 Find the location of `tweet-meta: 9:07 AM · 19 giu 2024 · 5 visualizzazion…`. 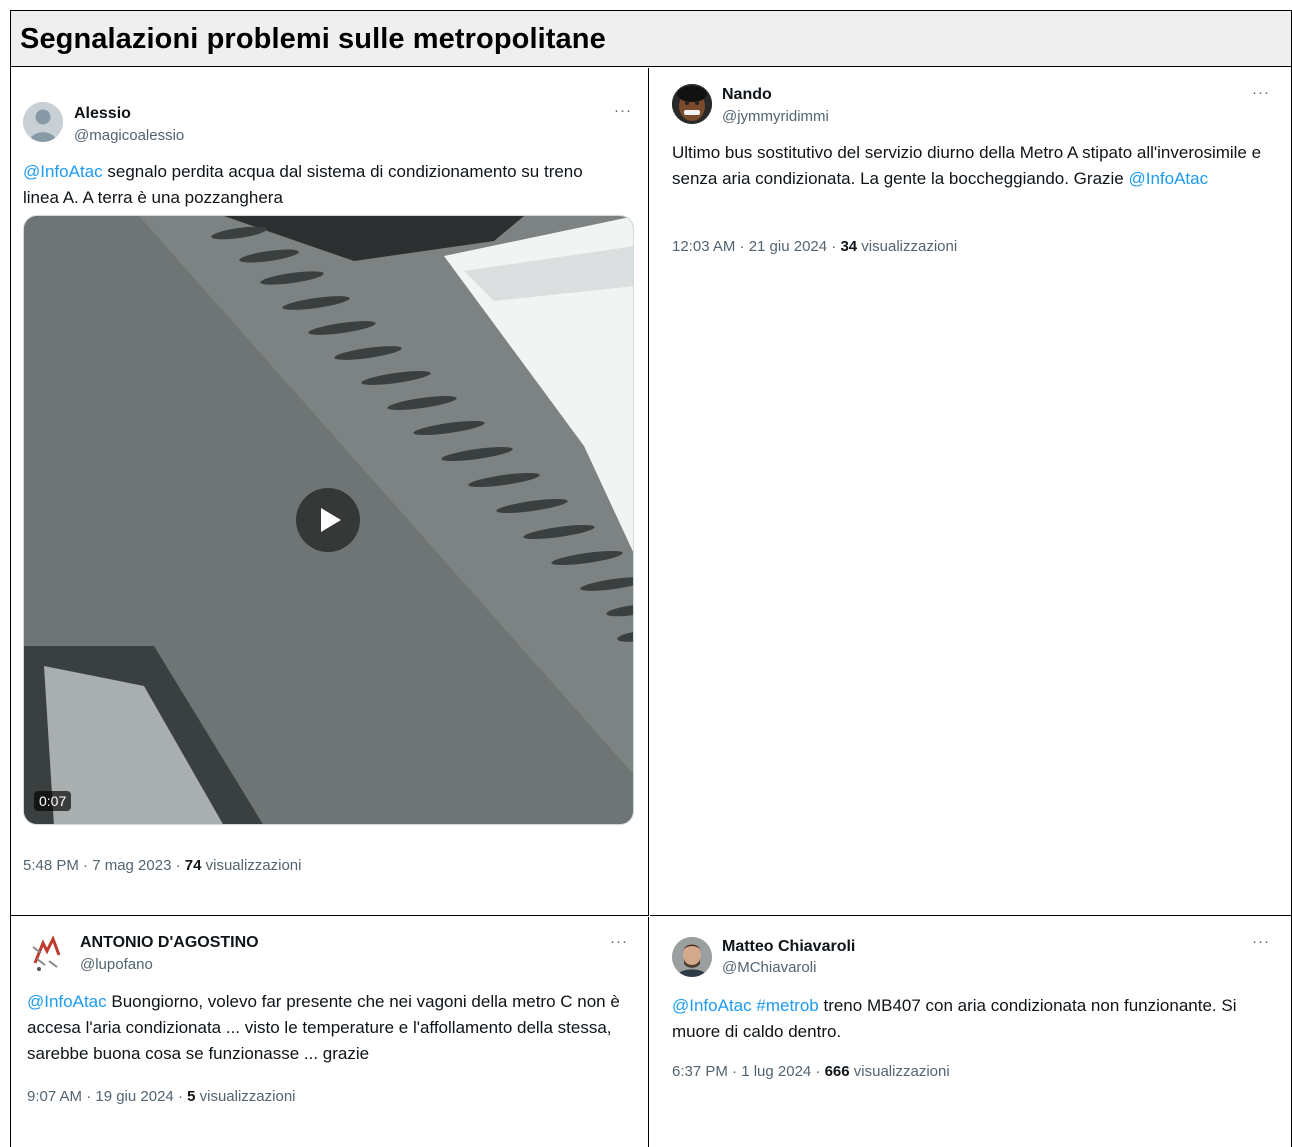

tweet-meta: 9:07 AM · 19 giu 2024 · 5 visualizzazion… is located at coordinates (161, 1096).